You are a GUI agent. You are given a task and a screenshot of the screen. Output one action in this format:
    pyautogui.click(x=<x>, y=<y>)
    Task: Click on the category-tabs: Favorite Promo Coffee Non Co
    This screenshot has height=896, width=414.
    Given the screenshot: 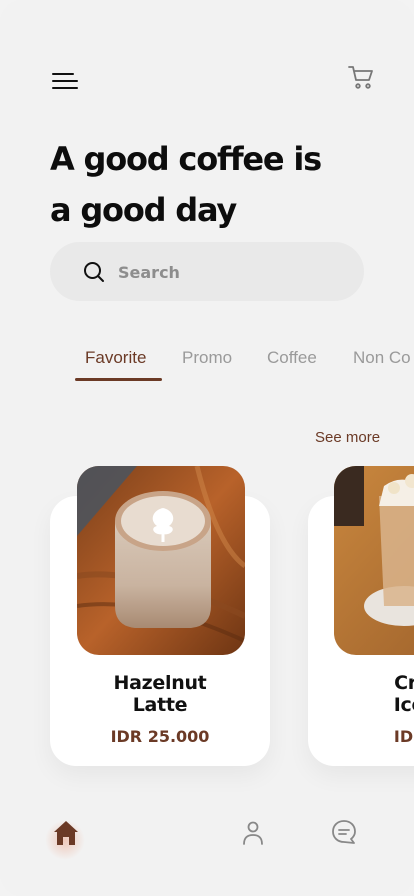 What is the action you would take?
    pyautogui.click(x=207, y=366)
    